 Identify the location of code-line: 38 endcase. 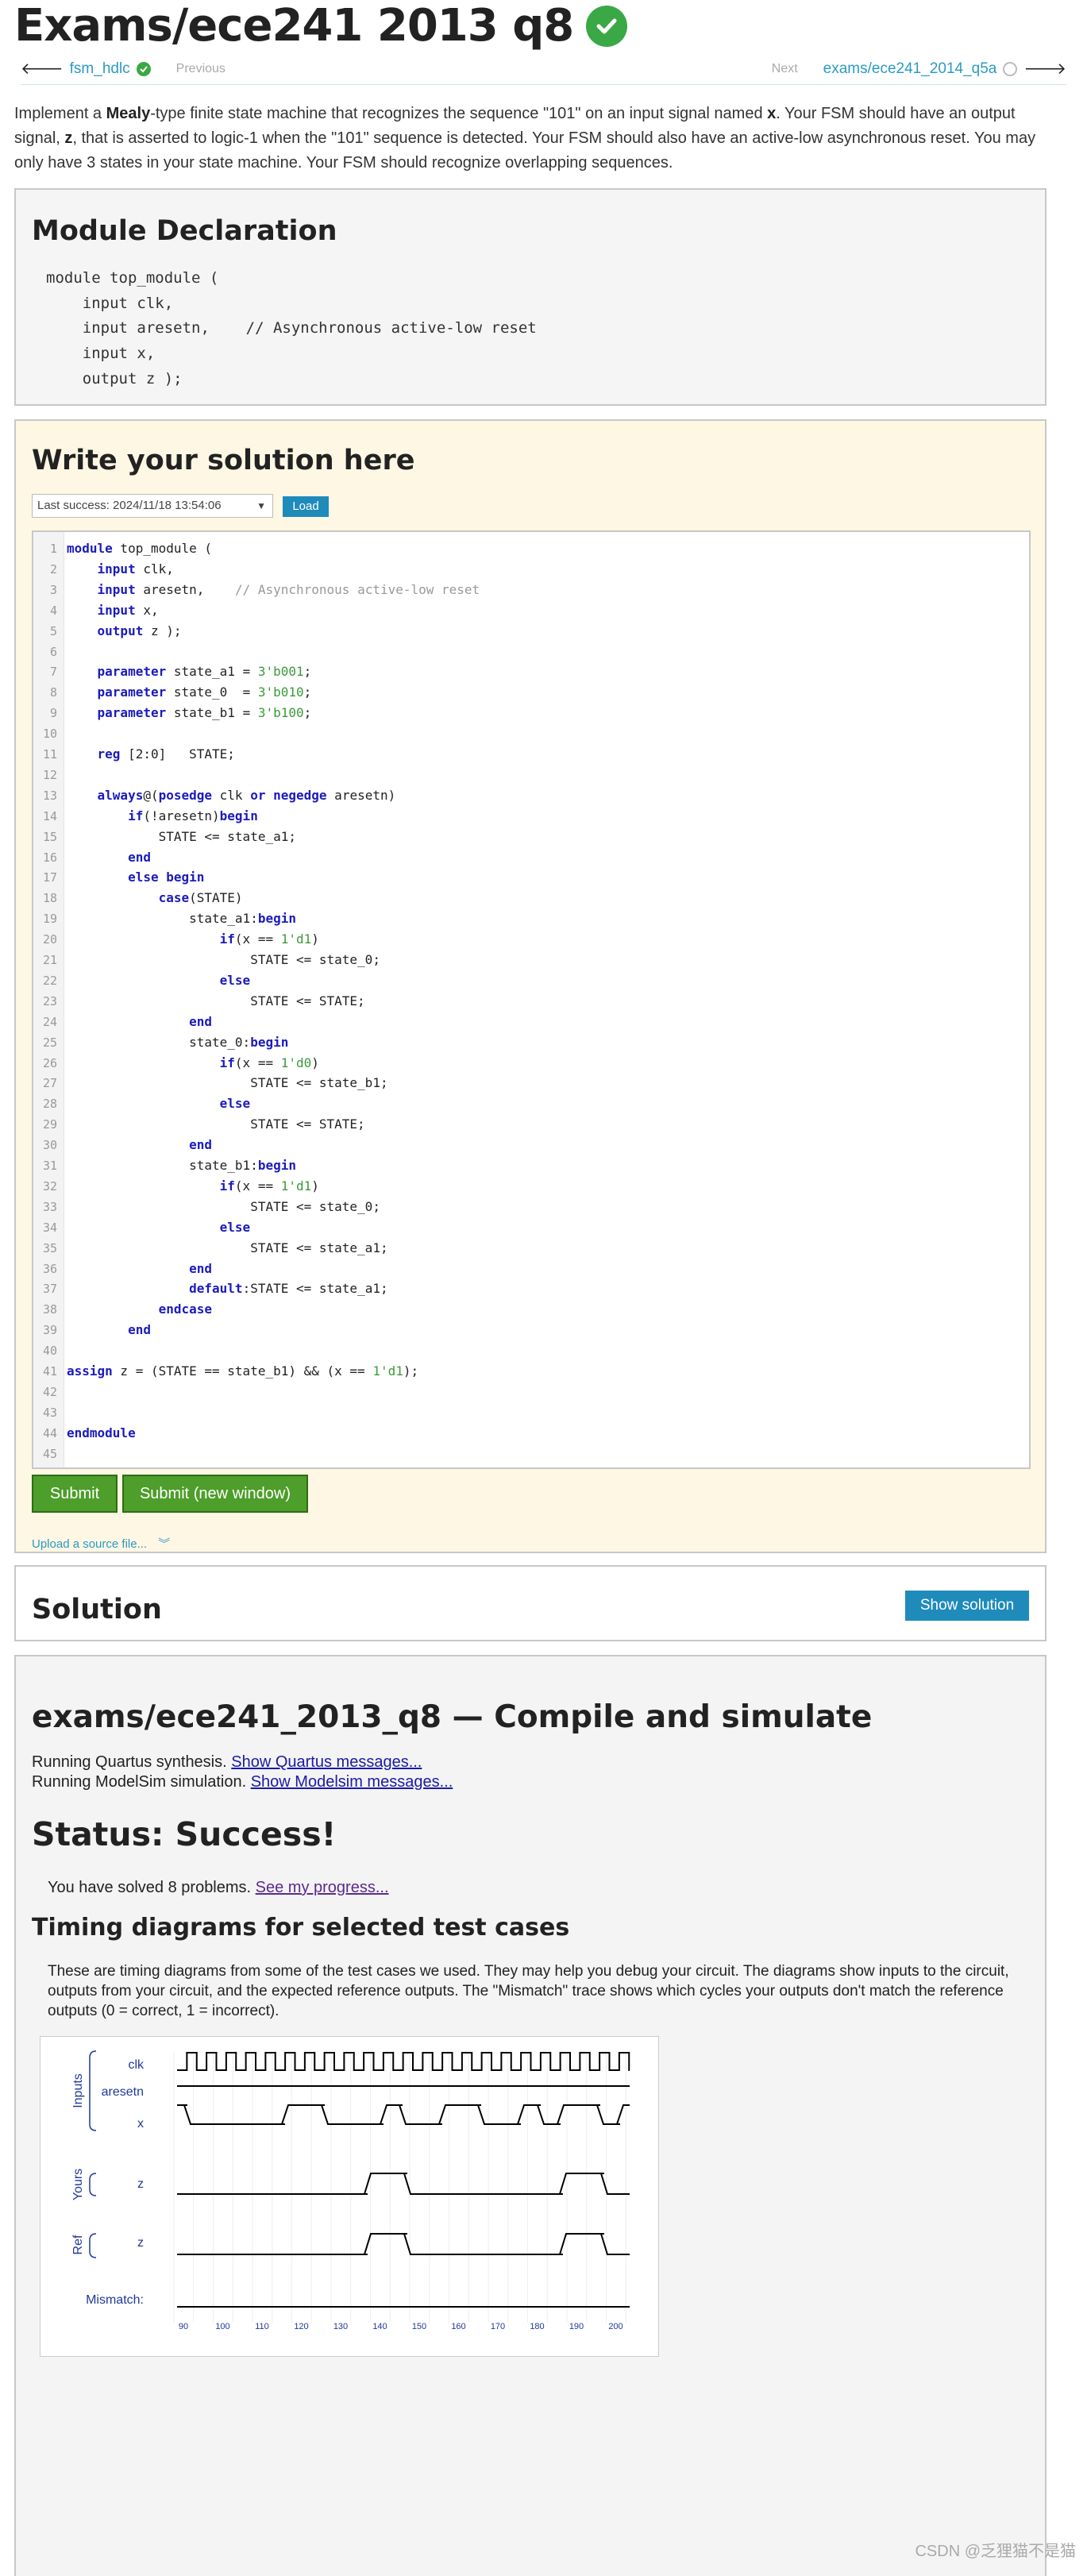
(531, 1309).